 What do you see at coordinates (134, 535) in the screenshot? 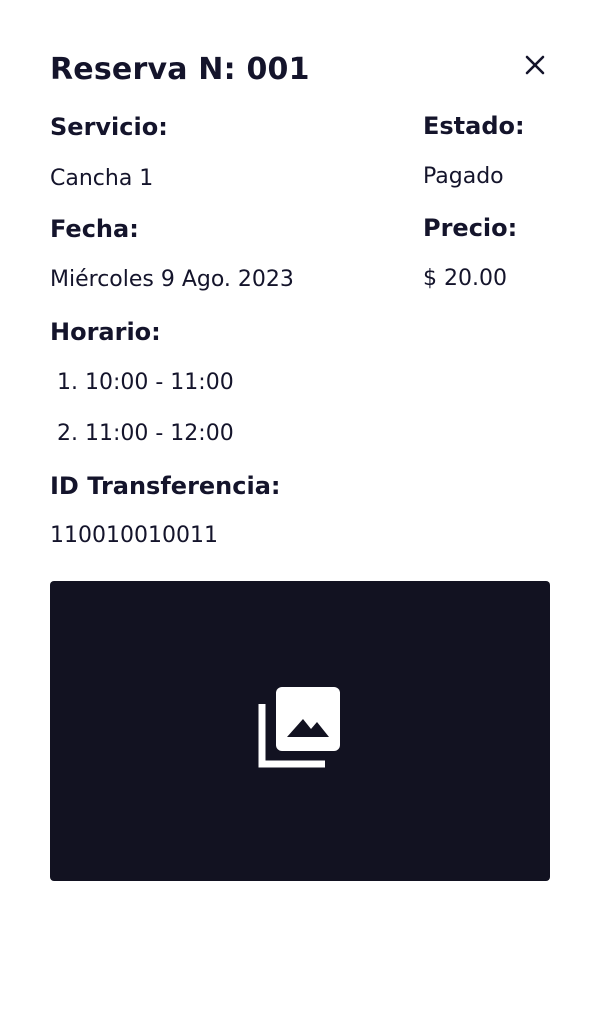
I see `transferencia-value: 110010010011` at bounding box center [134, 535].